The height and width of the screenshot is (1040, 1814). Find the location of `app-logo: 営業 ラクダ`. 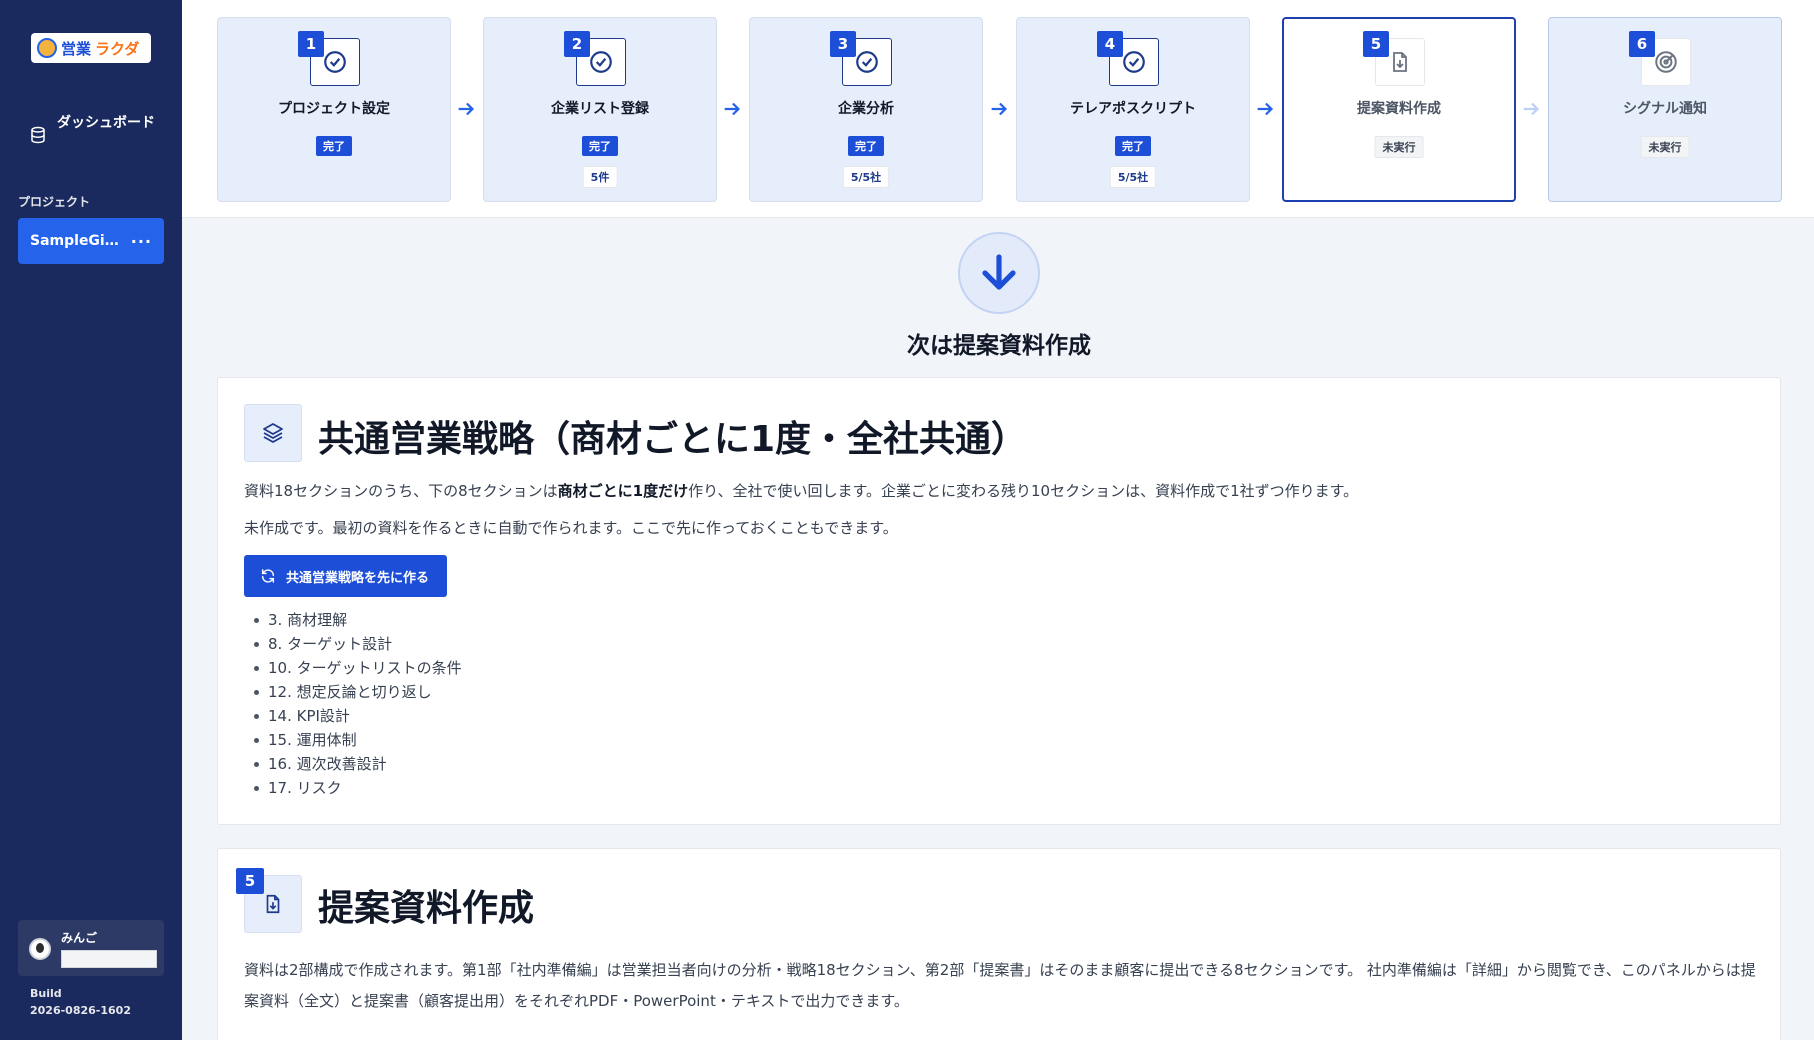

app-logo: 営業 ラクダ is located at coordinates (91, 48).